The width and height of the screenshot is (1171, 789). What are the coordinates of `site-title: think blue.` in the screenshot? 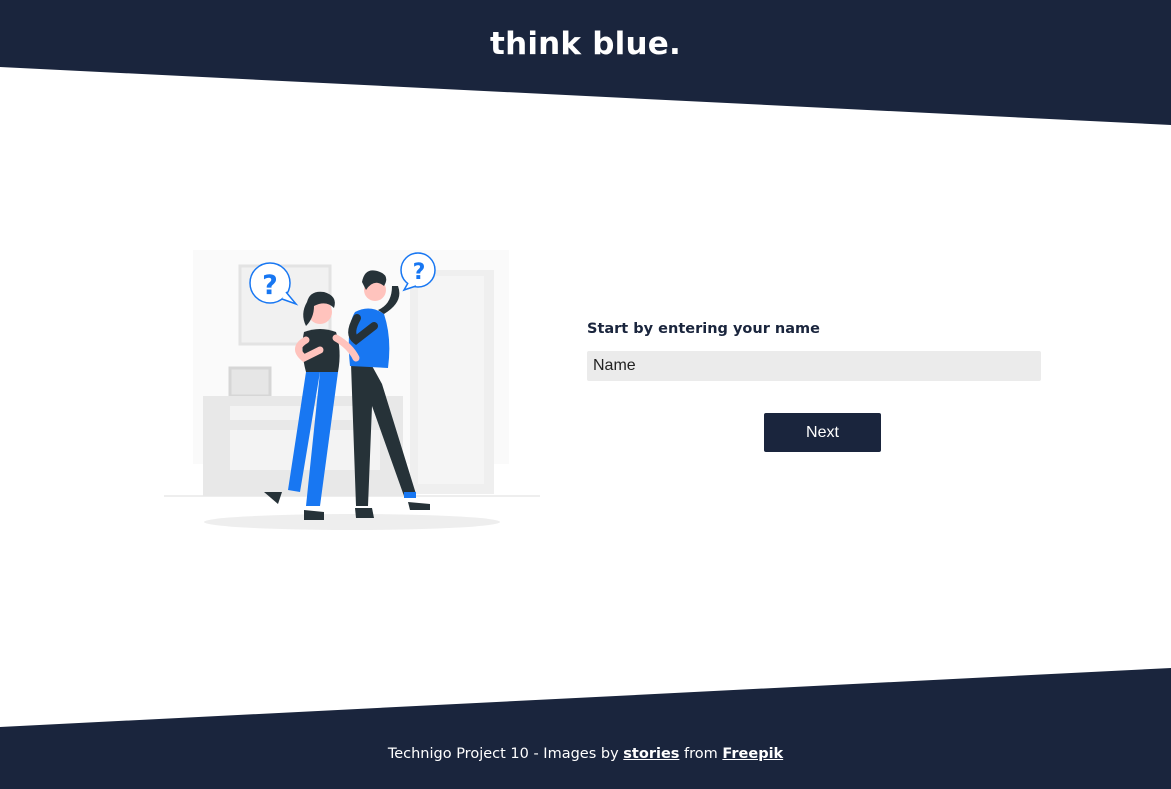 It's located at (585, 44).